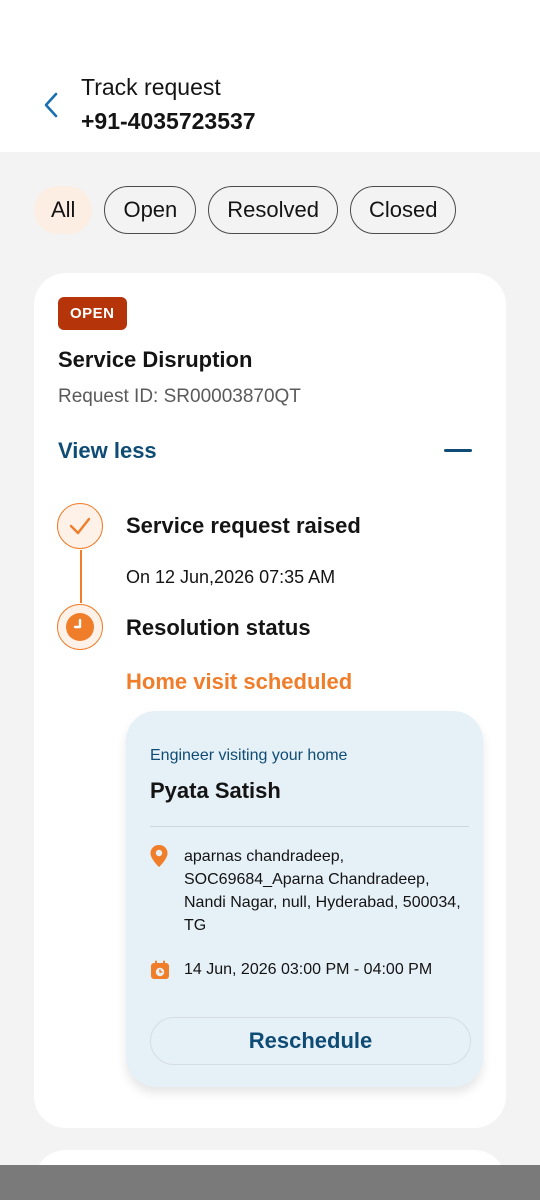 The height and width of the screenshot is (1200, 540). I want to click on chevron-left-icon, so click(51, 105).